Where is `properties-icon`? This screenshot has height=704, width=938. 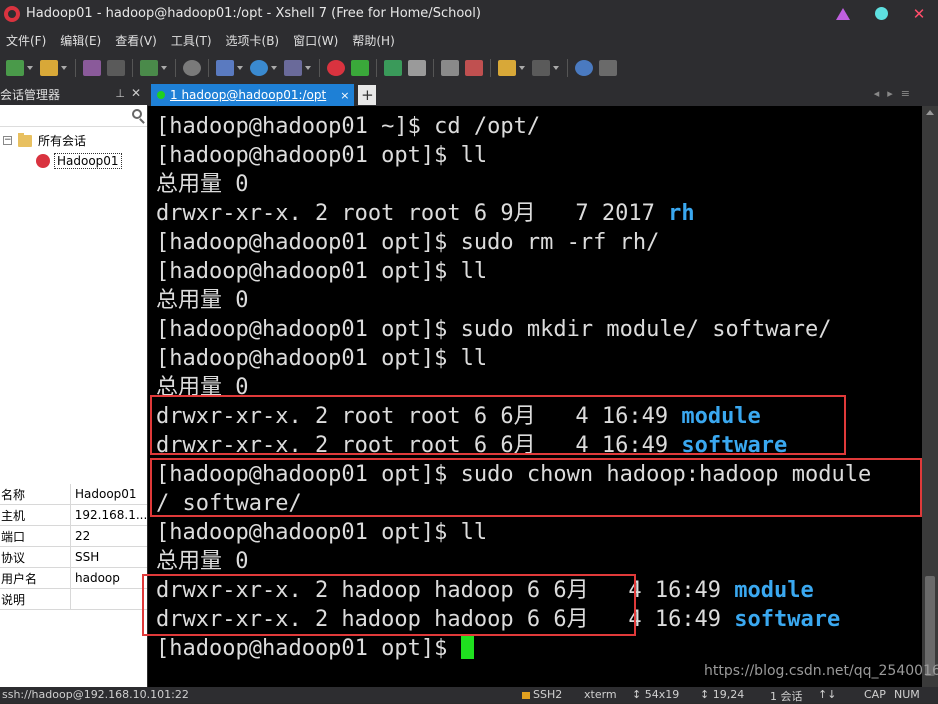
properties-icon is located at coordinates (149, 68).